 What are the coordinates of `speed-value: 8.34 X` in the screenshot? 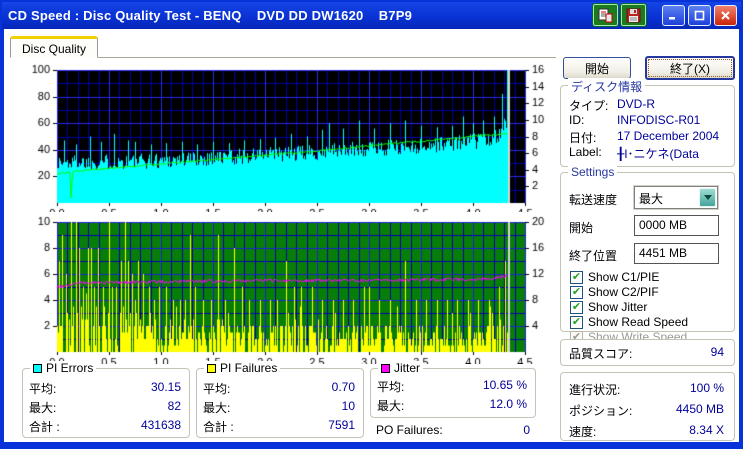 It's located at (706, 430).